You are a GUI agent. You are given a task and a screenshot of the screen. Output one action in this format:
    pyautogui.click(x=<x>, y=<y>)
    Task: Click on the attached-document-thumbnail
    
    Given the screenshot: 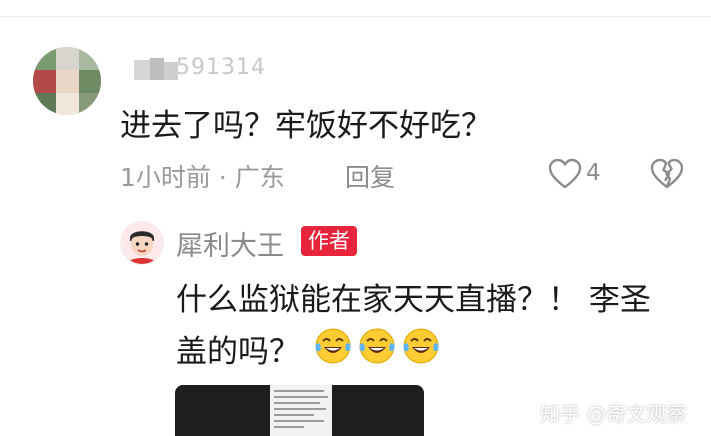 What is the action you would take?
    pyautogui.click(x=301, y=410)
    